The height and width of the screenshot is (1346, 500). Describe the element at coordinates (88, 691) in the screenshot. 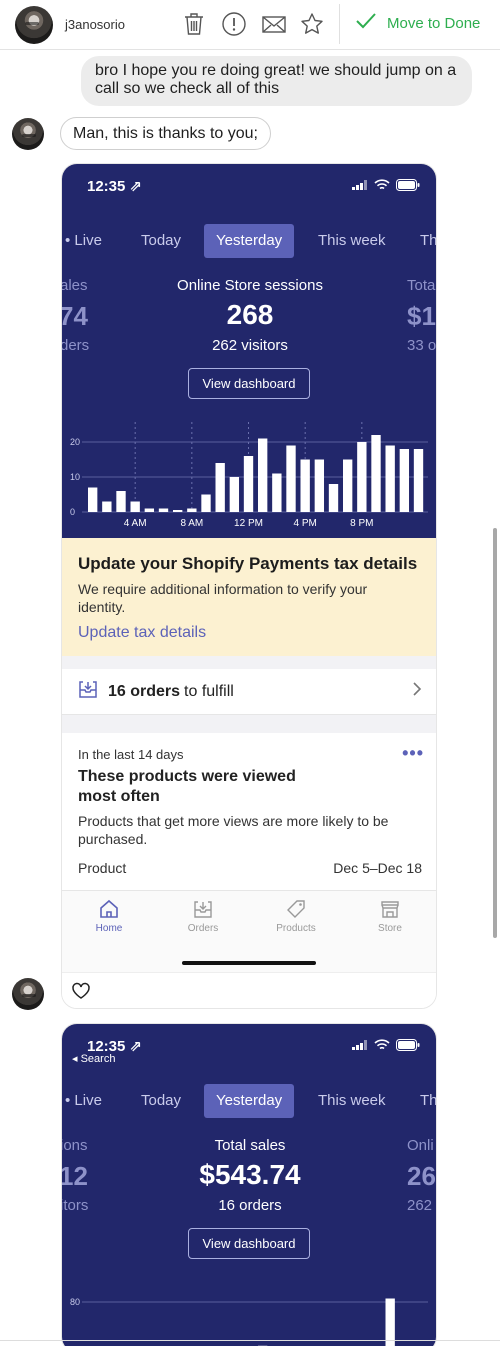

I see `inbox-icon` at that location.